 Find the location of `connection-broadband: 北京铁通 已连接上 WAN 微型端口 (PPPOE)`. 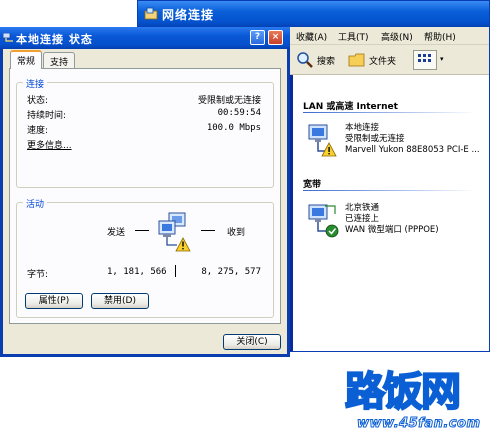

connection-broadband: 北京铁通 已连接上 WAN 微型端口 (PPPOE) is located at coordinates (400, 223).